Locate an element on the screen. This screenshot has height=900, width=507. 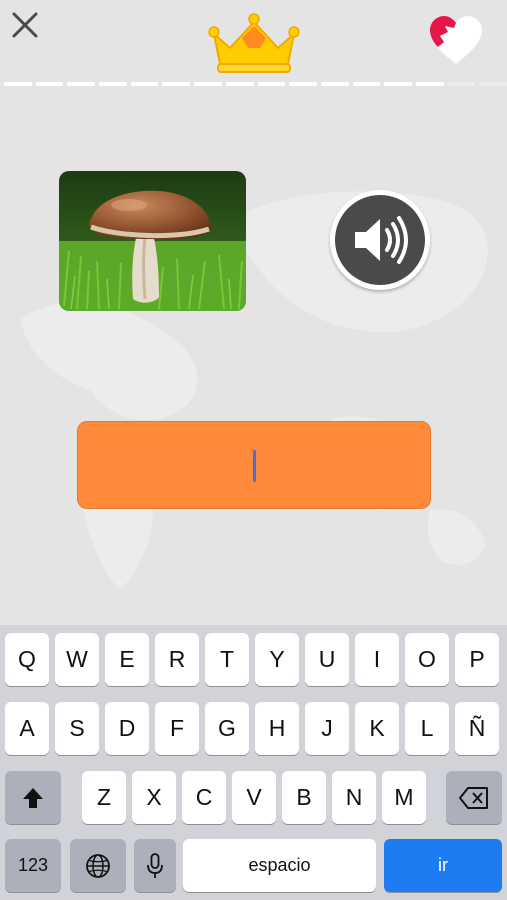
key-w: W is located at coordinates (77, 659).